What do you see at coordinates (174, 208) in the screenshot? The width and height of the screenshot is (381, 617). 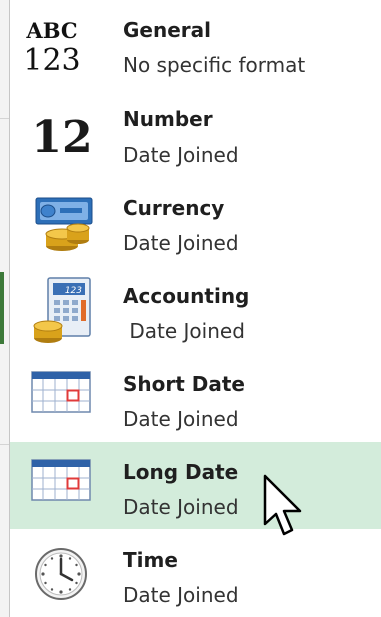 I see `menu-item-label: Currency` at bounding box center [174, 208].